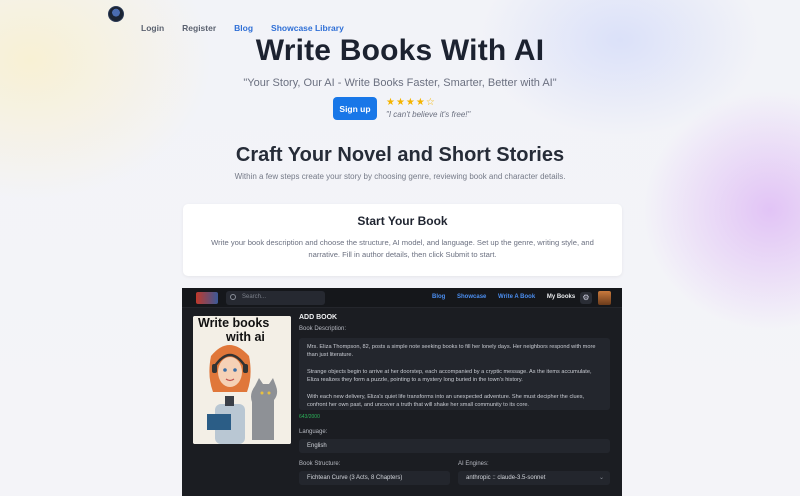 The width and height of the screenshot is (800, 496). Describe the element at coordinates (233, 297) in the screenshot. I see `search-icon` at that location.